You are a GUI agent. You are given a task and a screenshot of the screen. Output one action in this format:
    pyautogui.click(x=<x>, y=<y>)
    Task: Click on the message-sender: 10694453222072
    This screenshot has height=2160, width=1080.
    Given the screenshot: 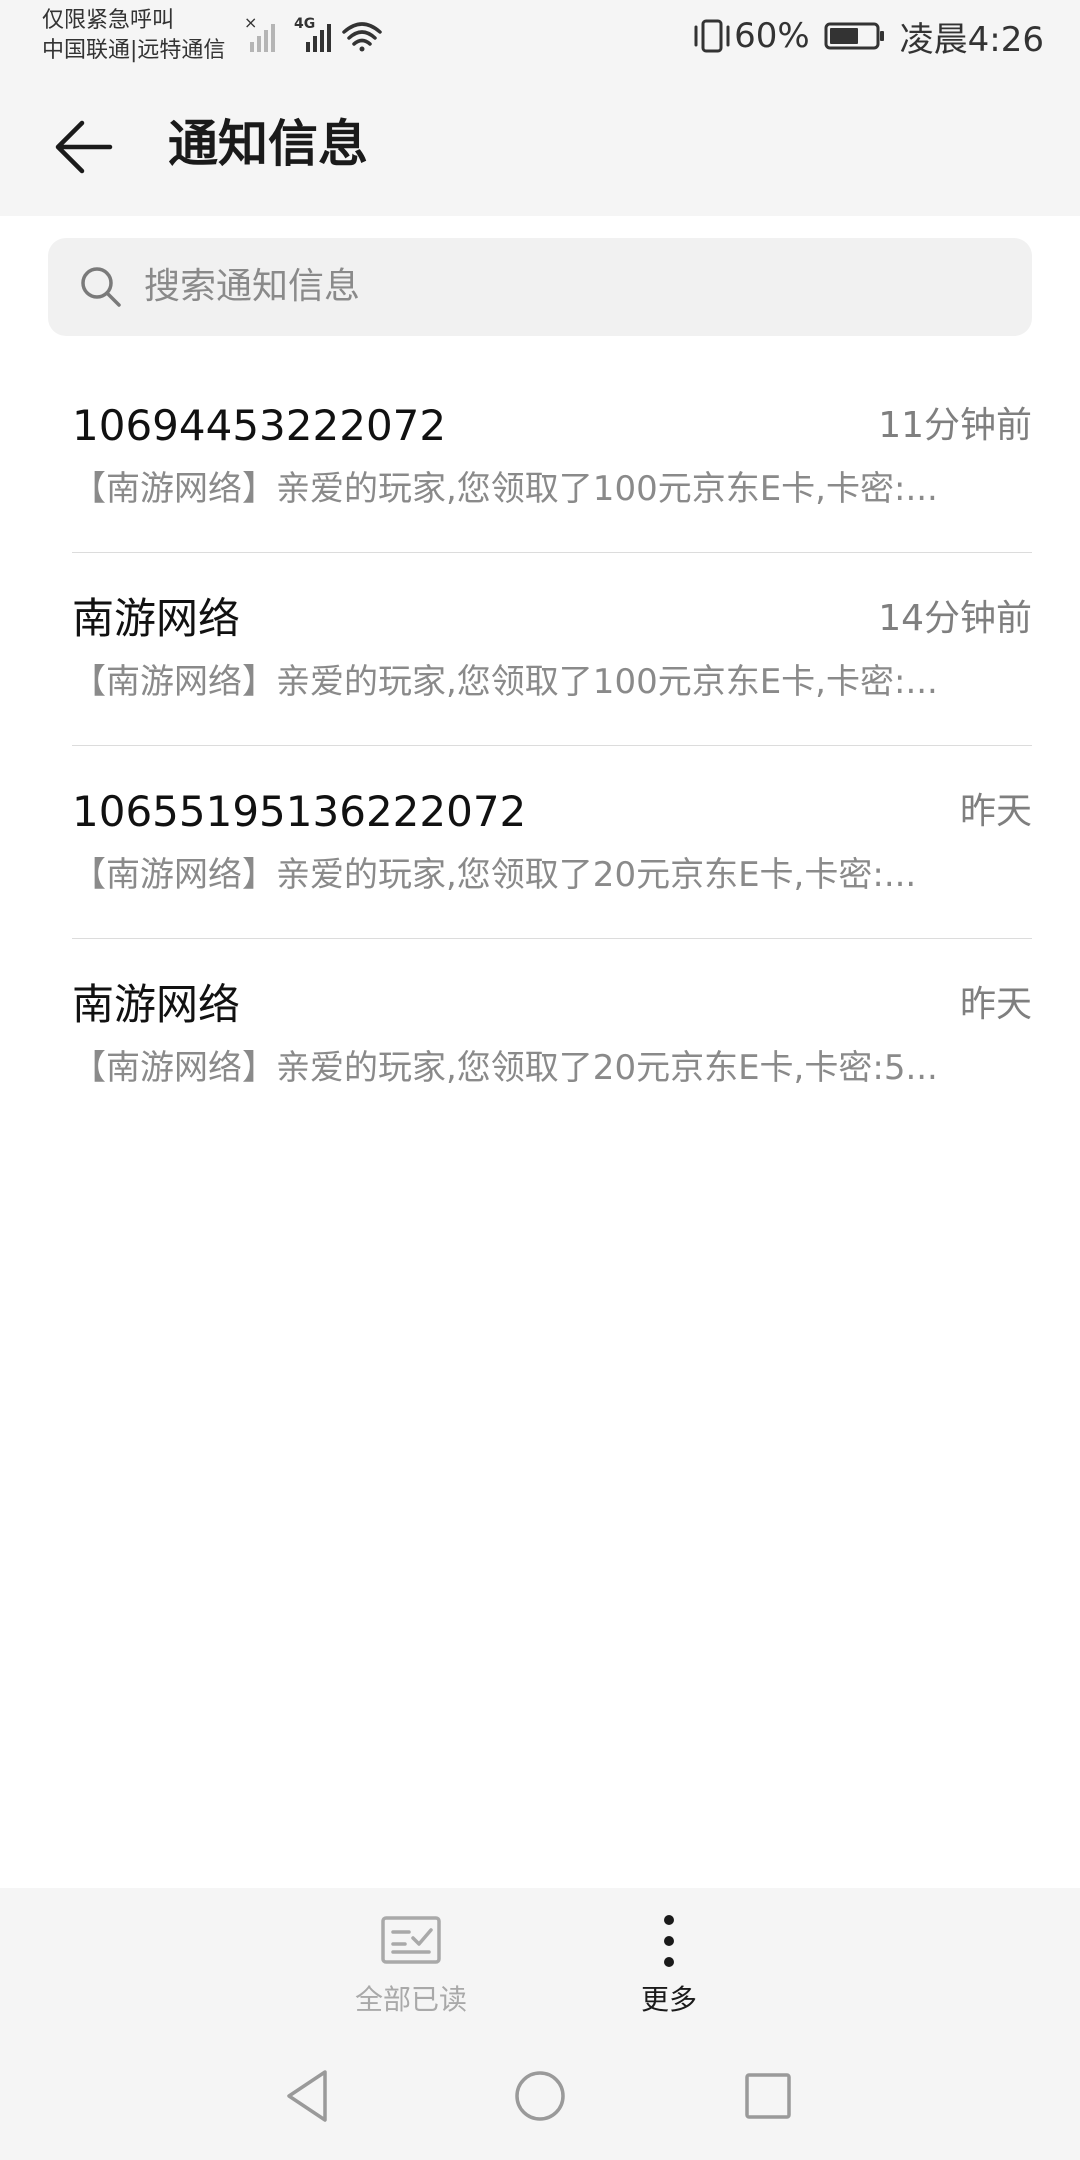 What is the action you would take?
    pyautogui.click(x=259, y=425)
    